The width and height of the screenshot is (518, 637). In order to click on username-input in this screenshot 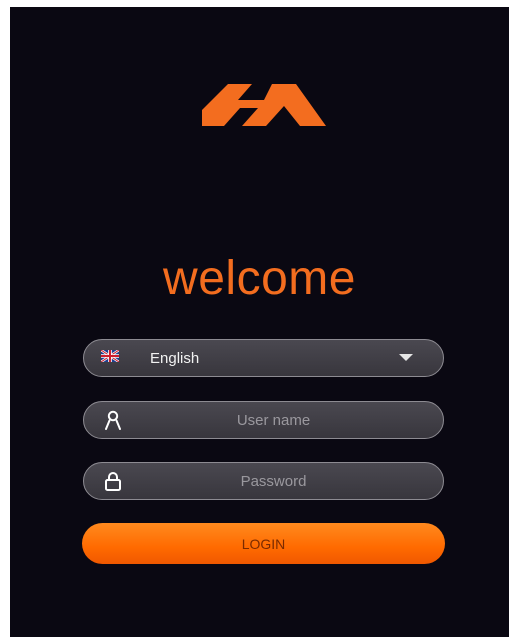, I will do `click(263, 420)`.